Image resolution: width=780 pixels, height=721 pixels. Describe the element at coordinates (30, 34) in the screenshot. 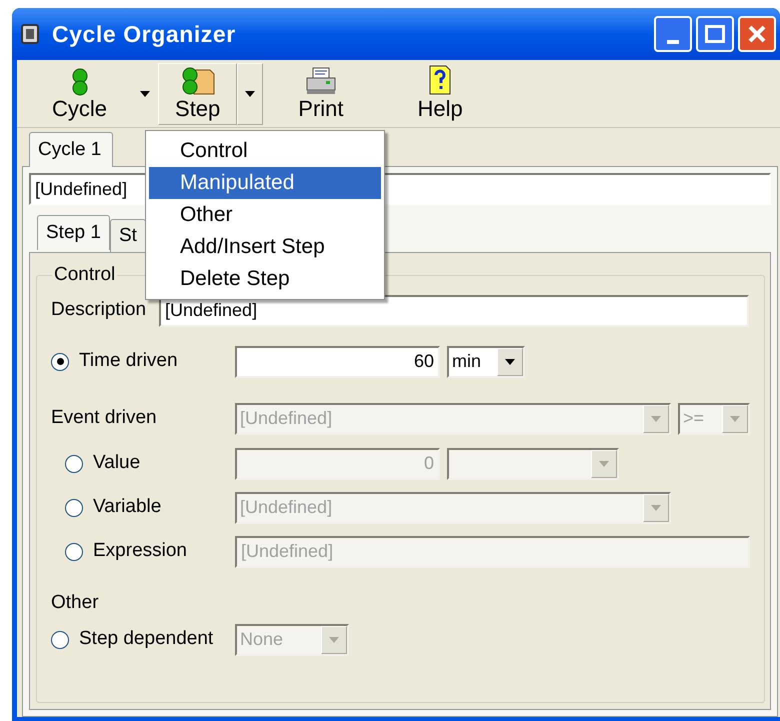

I see `window-frame-icon` at that location.